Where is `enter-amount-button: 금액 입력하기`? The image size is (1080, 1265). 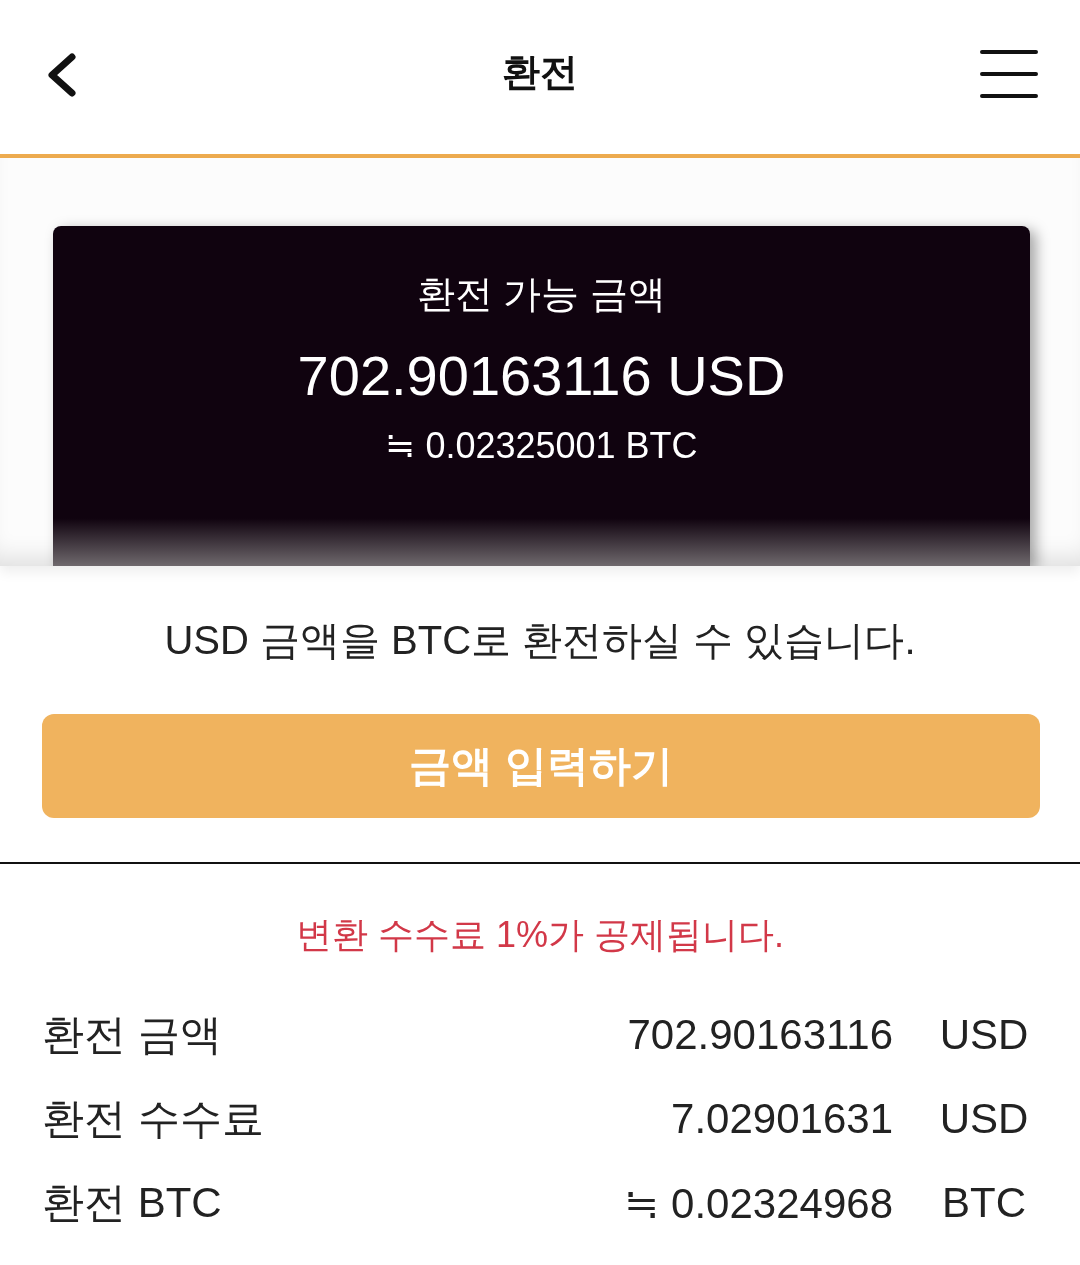 enter-amount-button: 금액 입력하기 is located at coordinates (541, 766).